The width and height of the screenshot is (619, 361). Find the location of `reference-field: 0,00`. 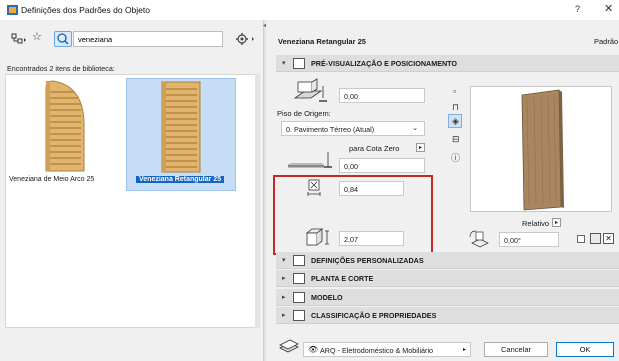

reference-field: 0,00 is located at coordinates (382, 165).